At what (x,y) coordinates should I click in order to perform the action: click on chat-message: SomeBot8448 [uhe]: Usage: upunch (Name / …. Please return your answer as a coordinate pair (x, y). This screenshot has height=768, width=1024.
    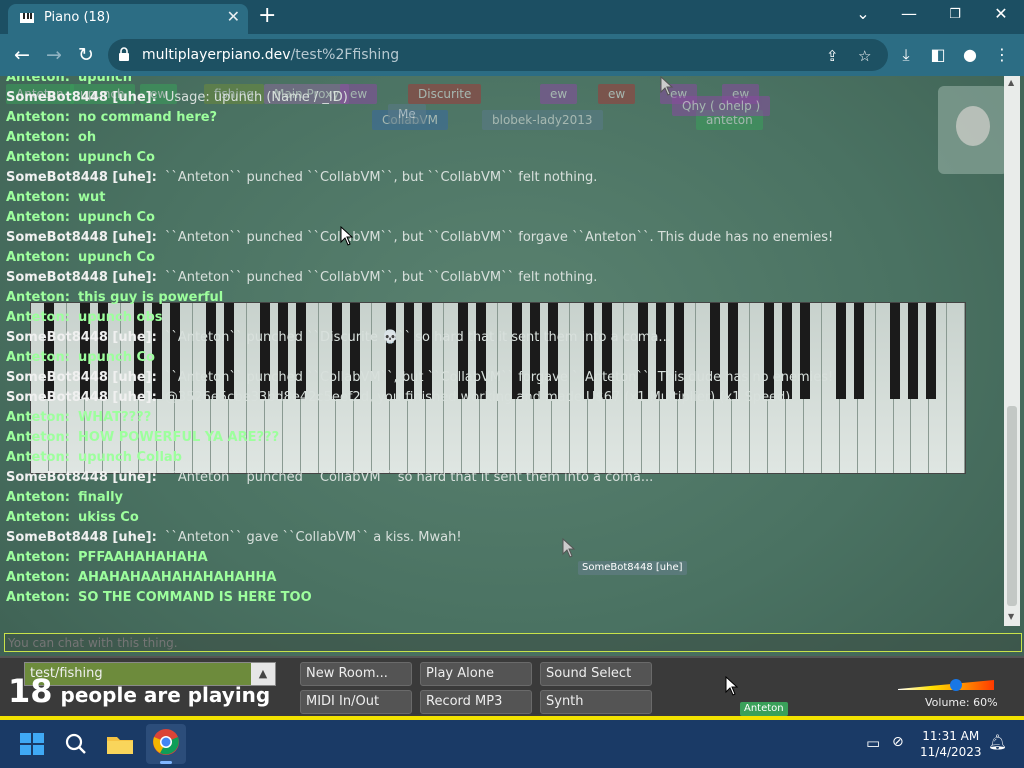
    Looking at the image, I should click on (501, 98).